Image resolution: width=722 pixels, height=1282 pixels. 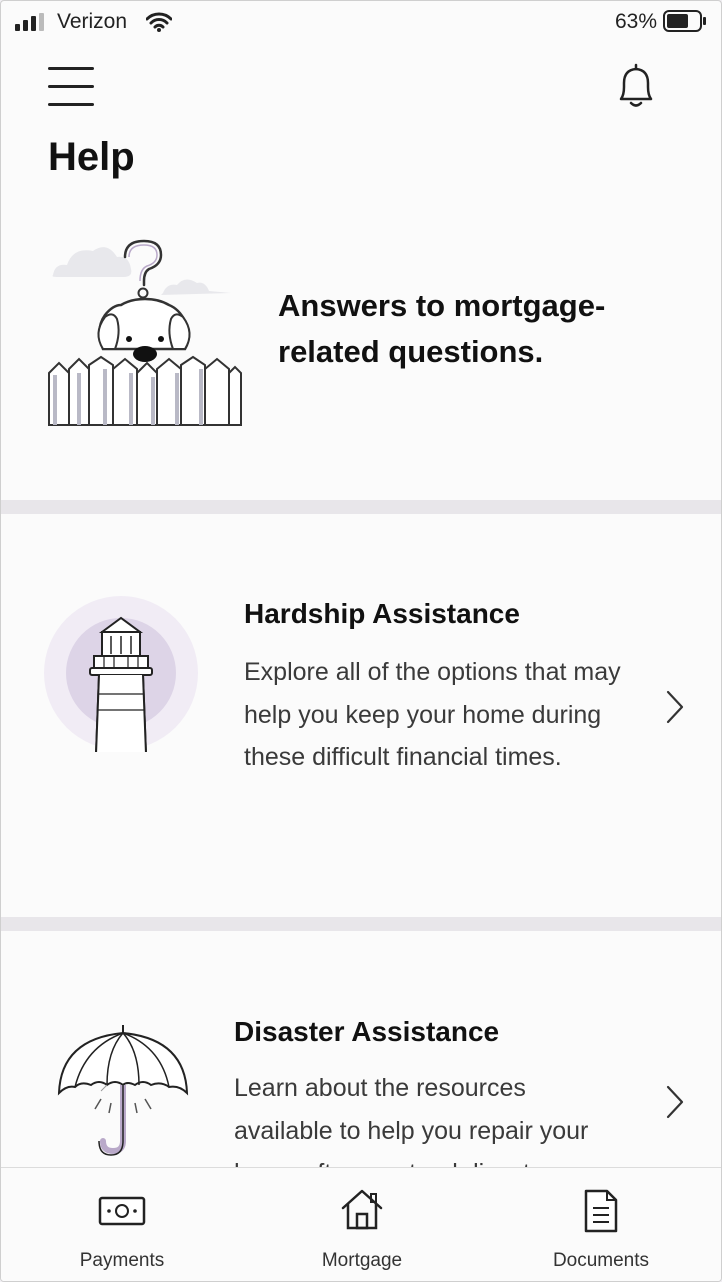 I want to click on carrier-name: Verizon, so click(x=92, y=21).